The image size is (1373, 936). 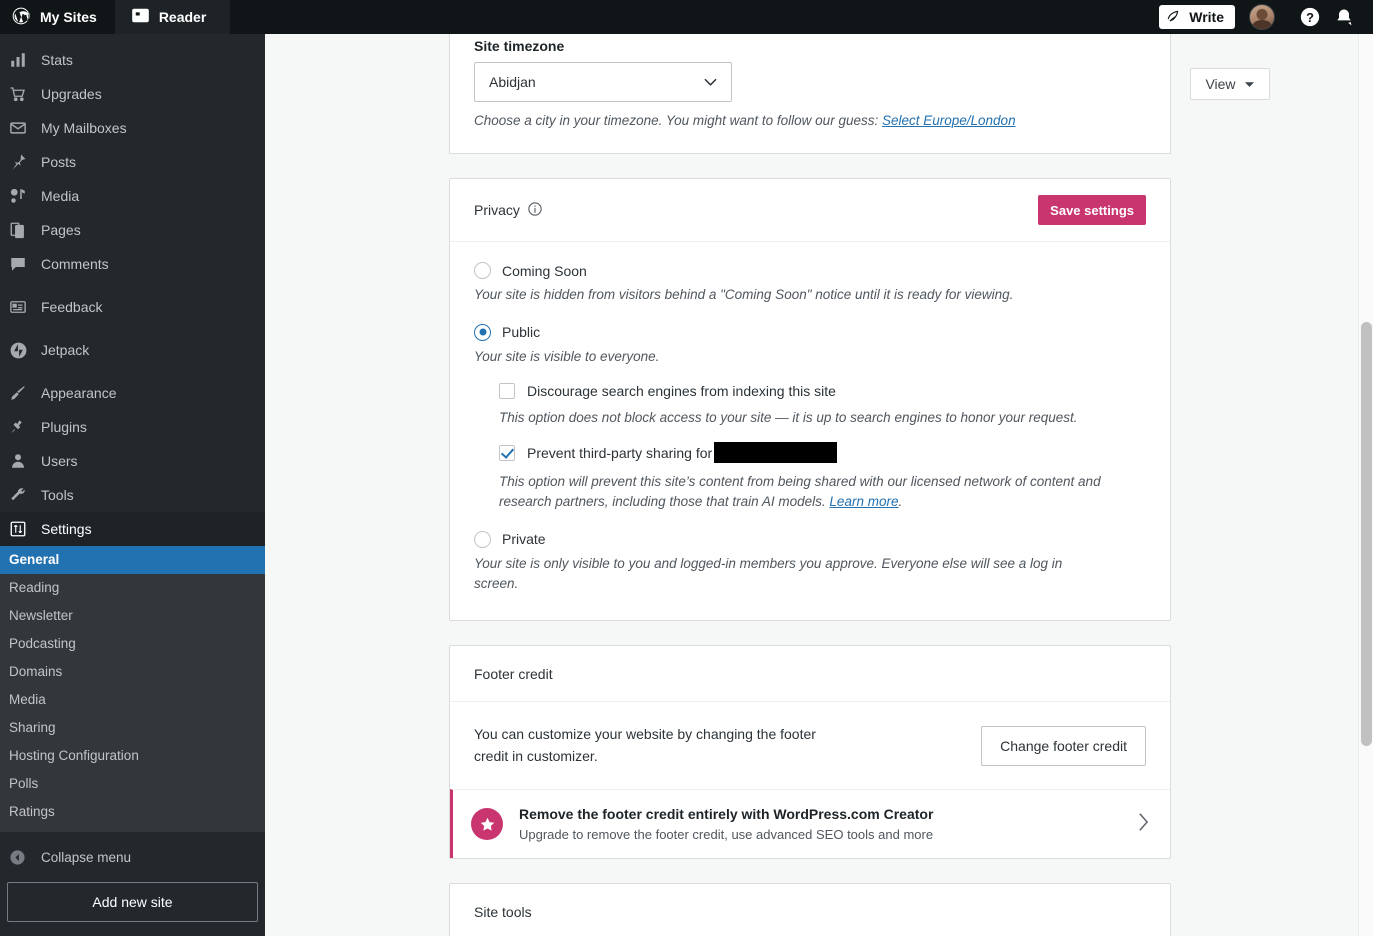 What do you see at coordinates (482, 271) in the screenshot?
I see `radio-coming-soon` at bounding box center [482, 271].